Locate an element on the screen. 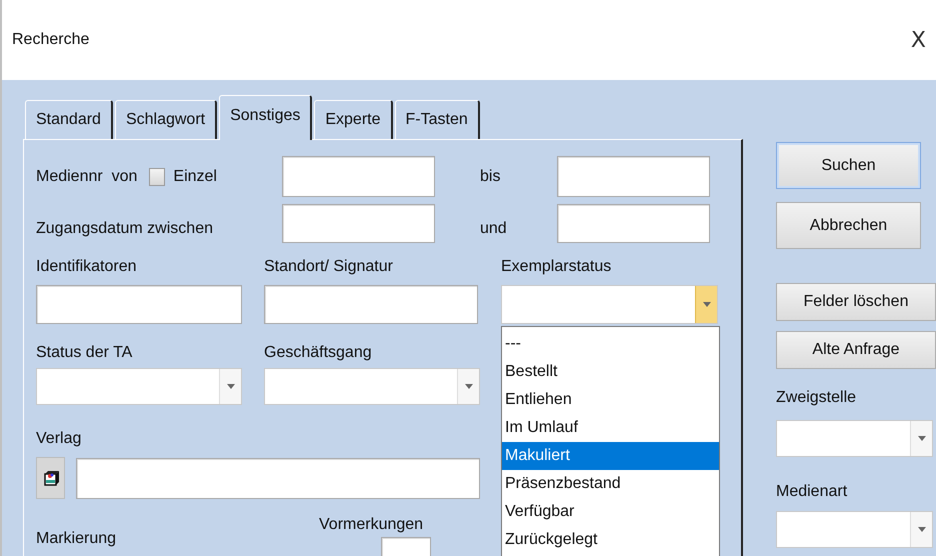  dialog-button: Suchen is located at coordinates (848, 165).